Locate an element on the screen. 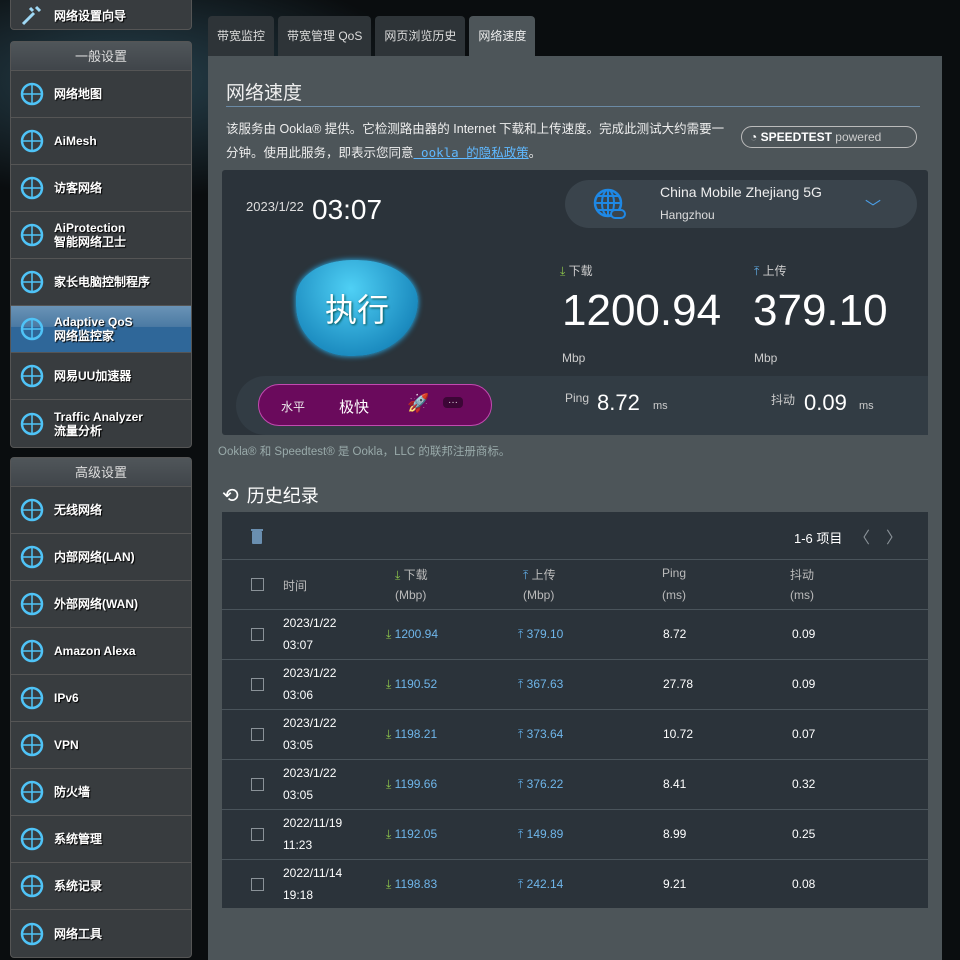 The height and width of the screenshot is (960, 960). system-log-icon is located at coordinates (32, 886).